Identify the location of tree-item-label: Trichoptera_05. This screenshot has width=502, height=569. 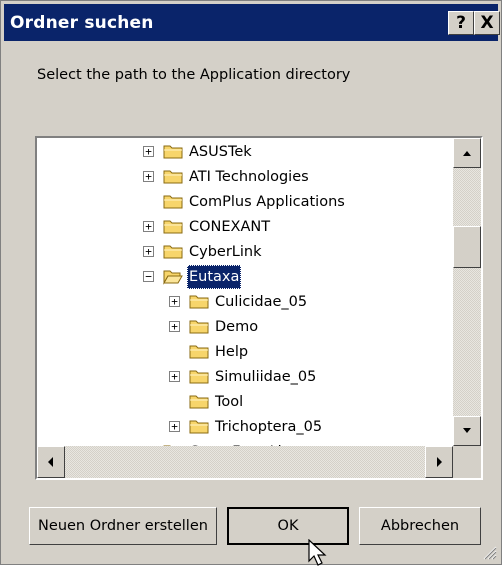
(269, 427).